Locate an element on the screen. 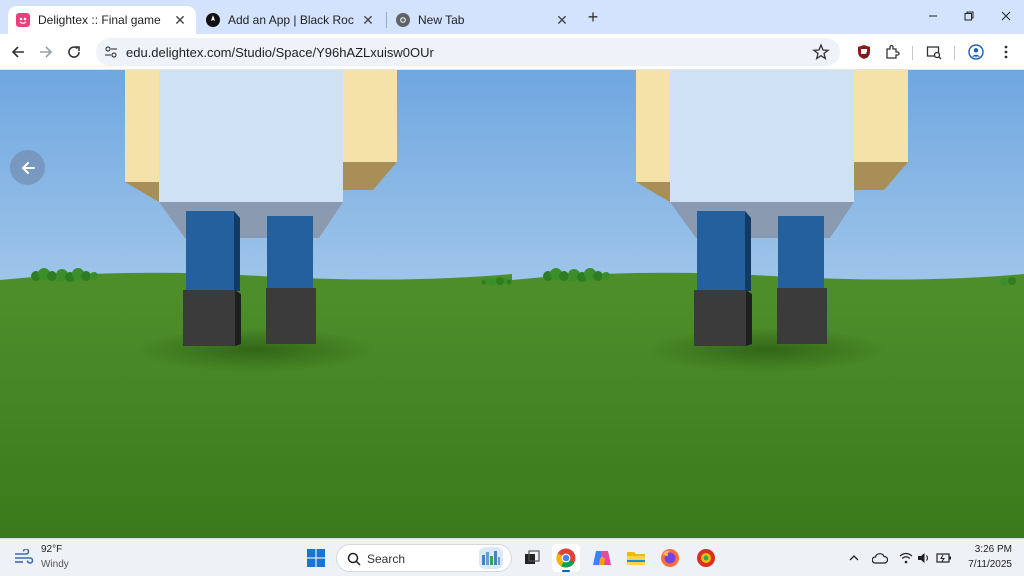 The image size is (1024, 576). profile-icon is located at coordinates (976, 52).